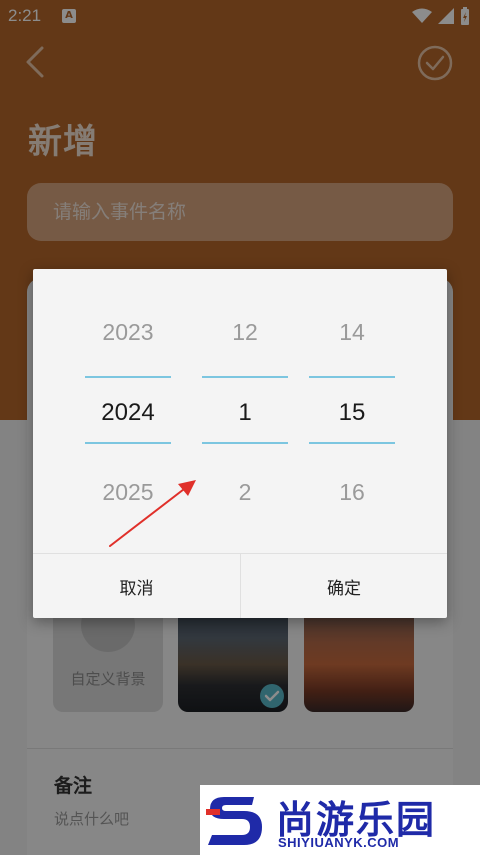 The width and height of the screenshot is (480, 855). I want to click on day-next: 16, so click(352, 492).